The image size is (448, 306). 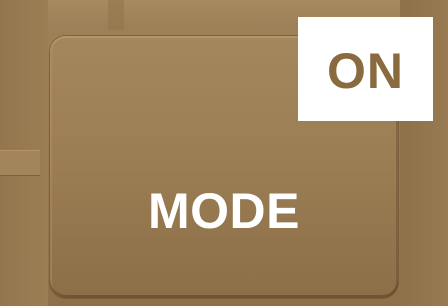 What do you see at coordinates (116, 15) in the screenshot?
I see `panel-notch` at bounding box center [116, 15].